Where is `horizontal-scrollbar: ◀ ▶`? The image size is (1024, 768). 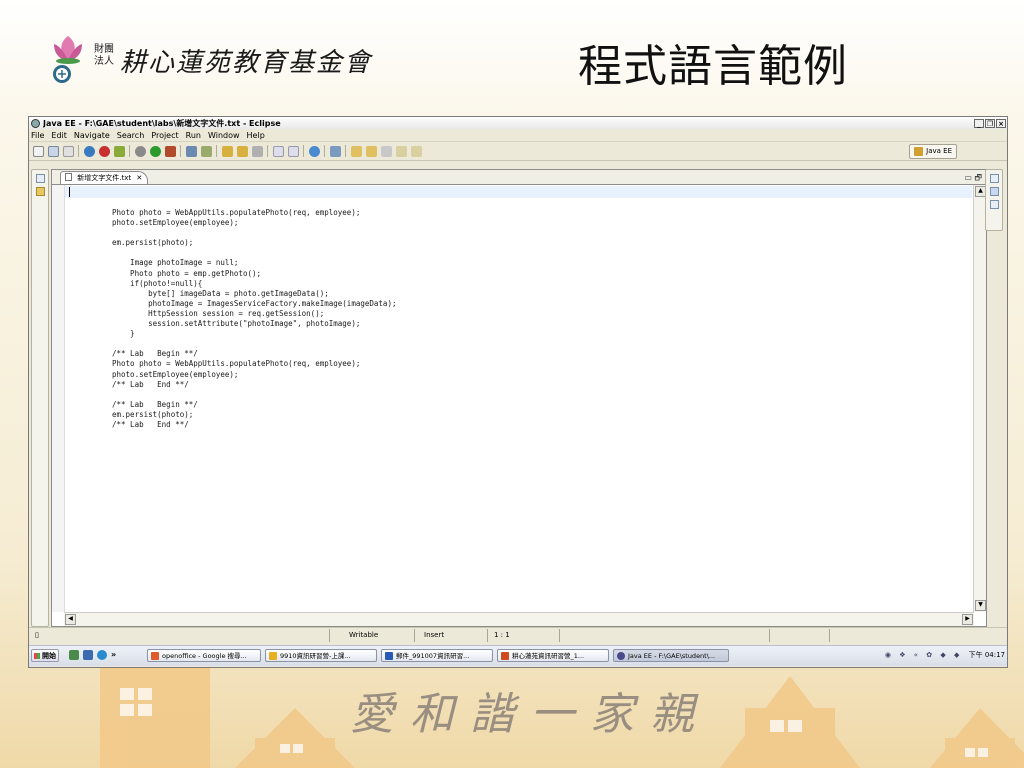
horizontal-scrollbar: ◀ ▶ is located at coordinates (519, 619).